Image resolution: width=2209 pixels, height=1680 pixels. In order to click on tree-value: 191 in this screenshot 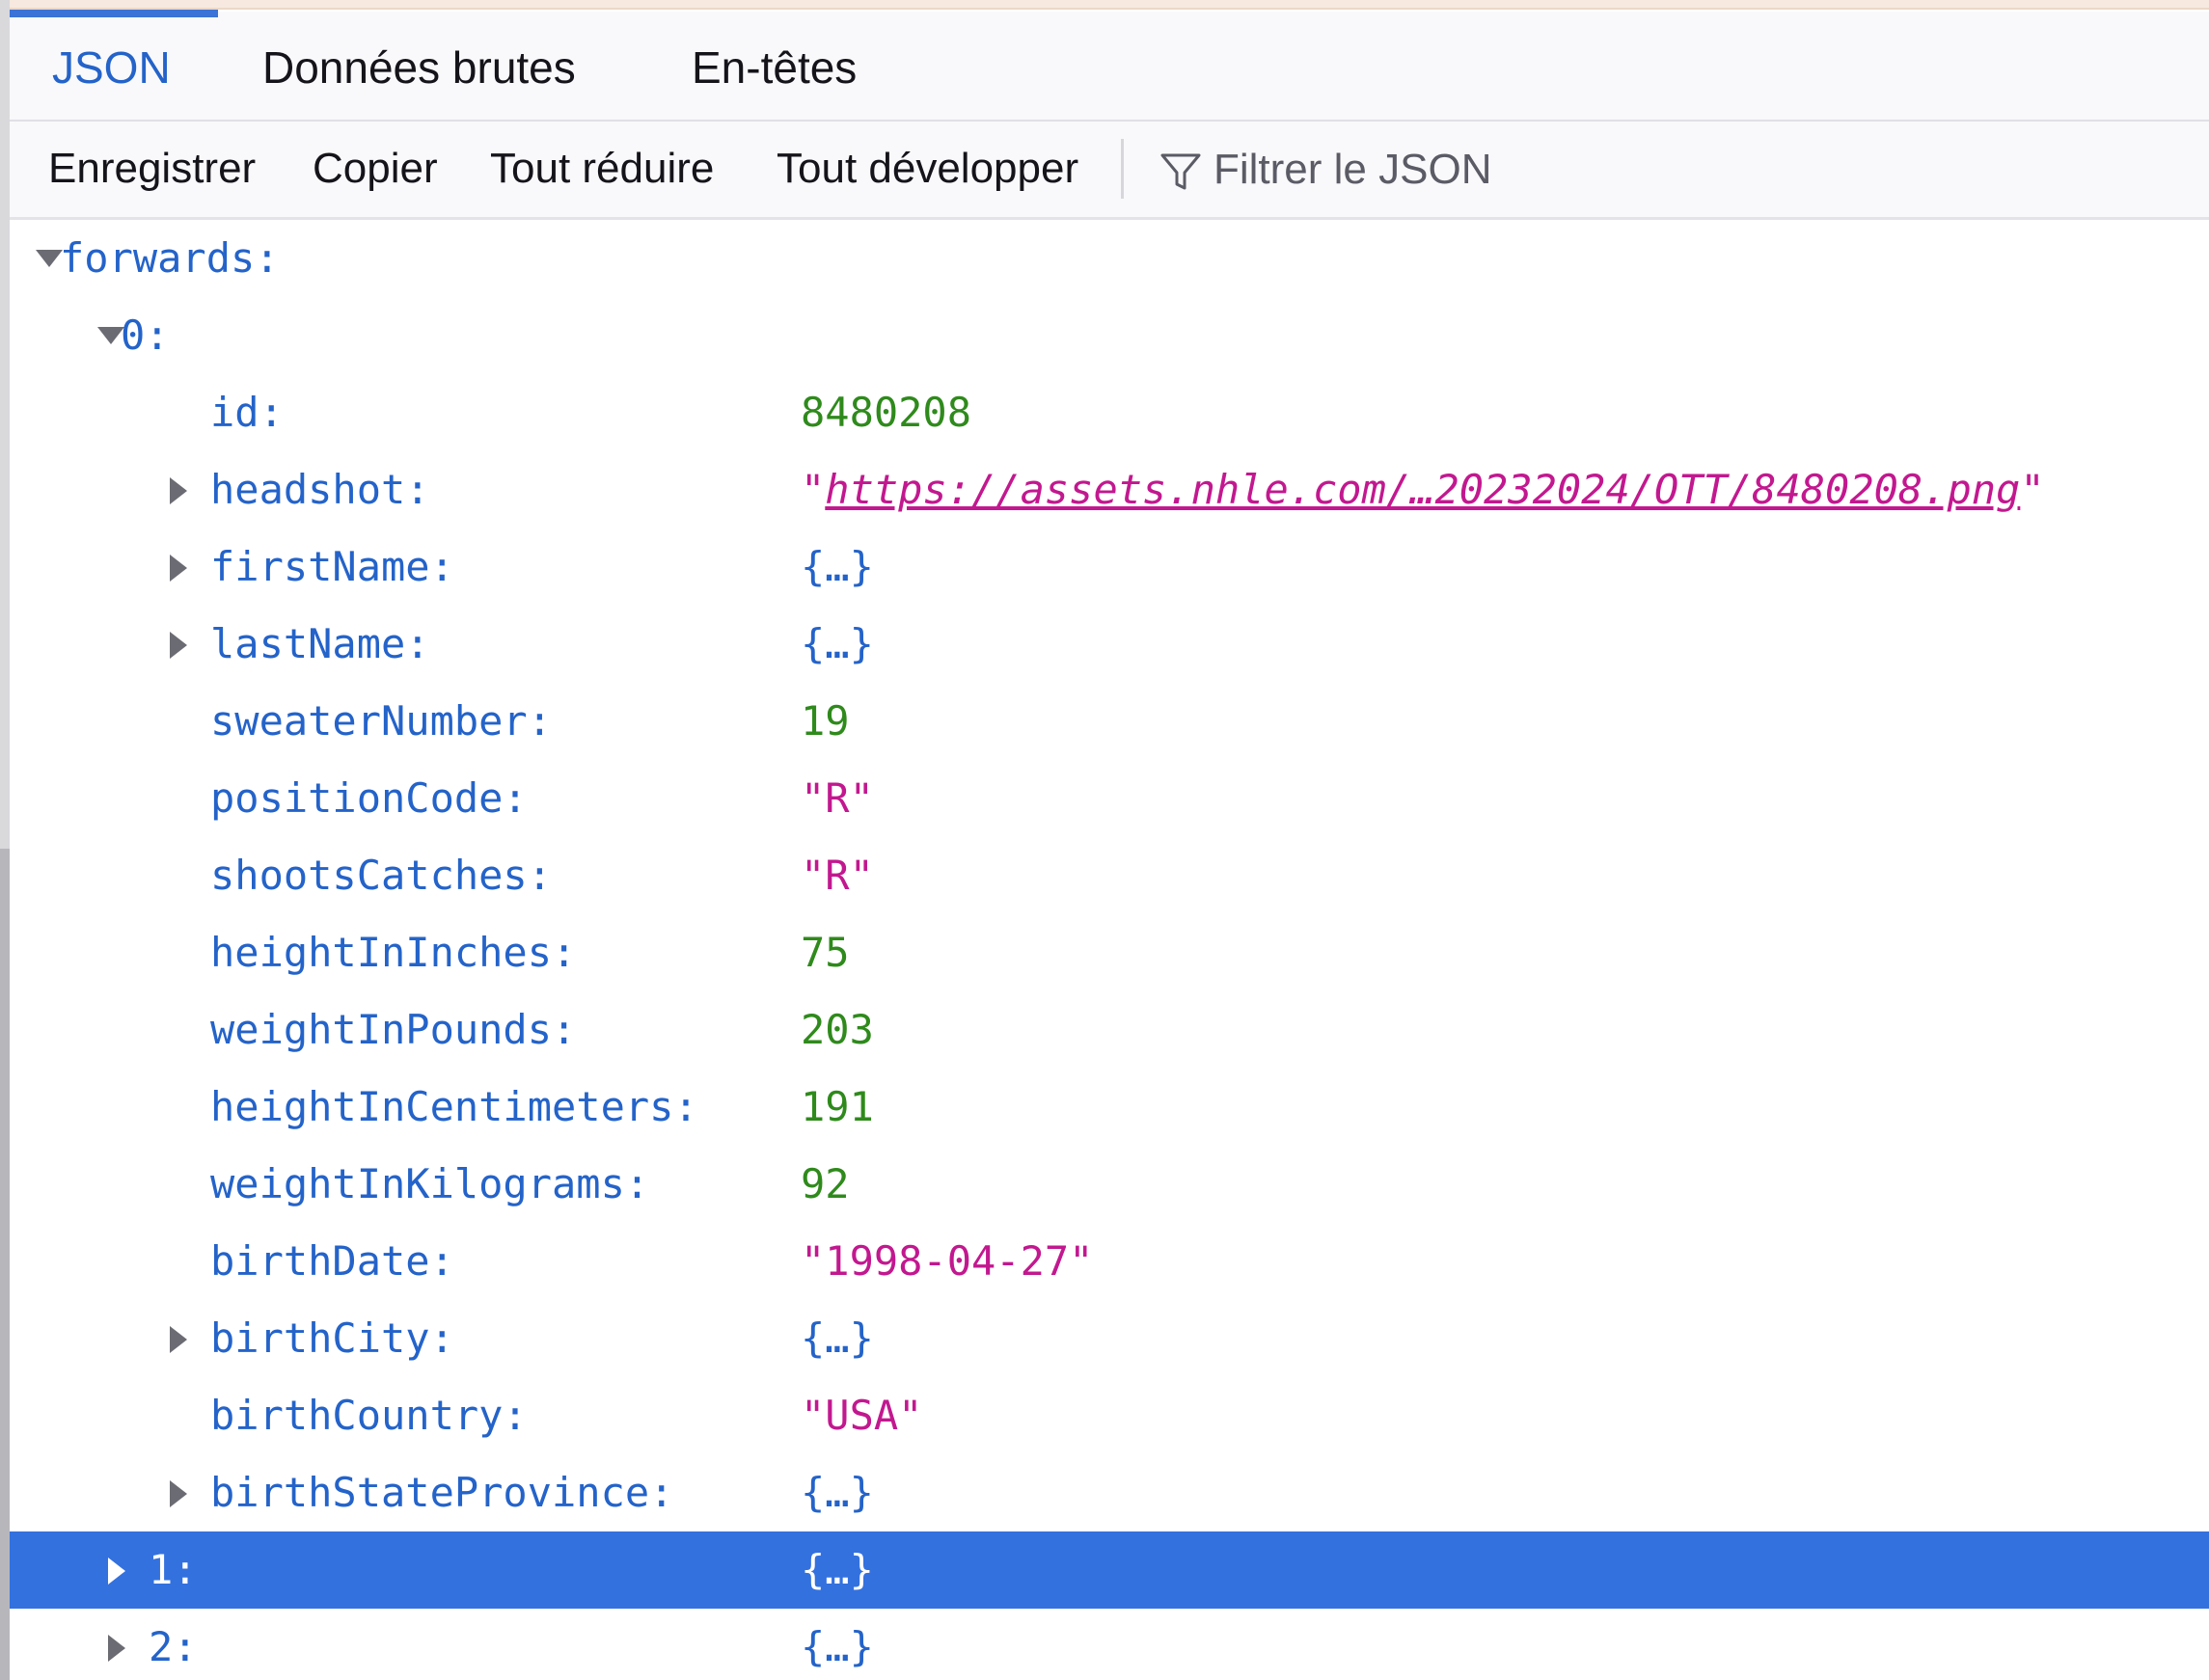, I will do `click(837, 1107)`.